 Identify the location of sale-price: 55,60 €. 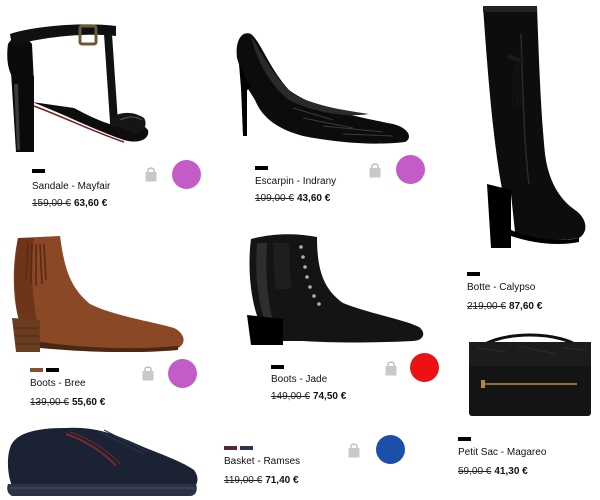
(88, 402).